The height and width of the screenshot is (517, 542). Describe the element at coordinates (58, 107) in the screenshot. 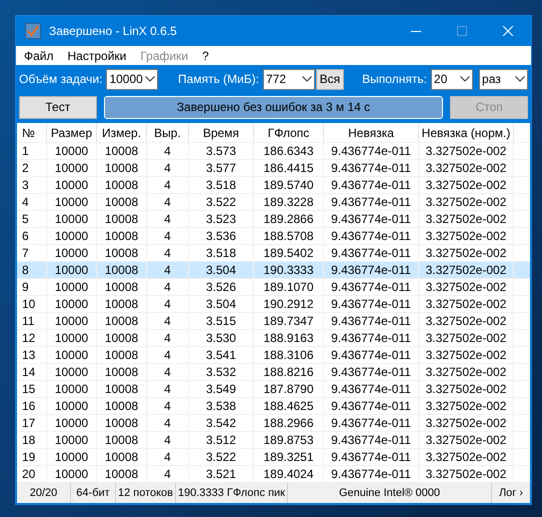

I see `test-button: Тест` at that location.